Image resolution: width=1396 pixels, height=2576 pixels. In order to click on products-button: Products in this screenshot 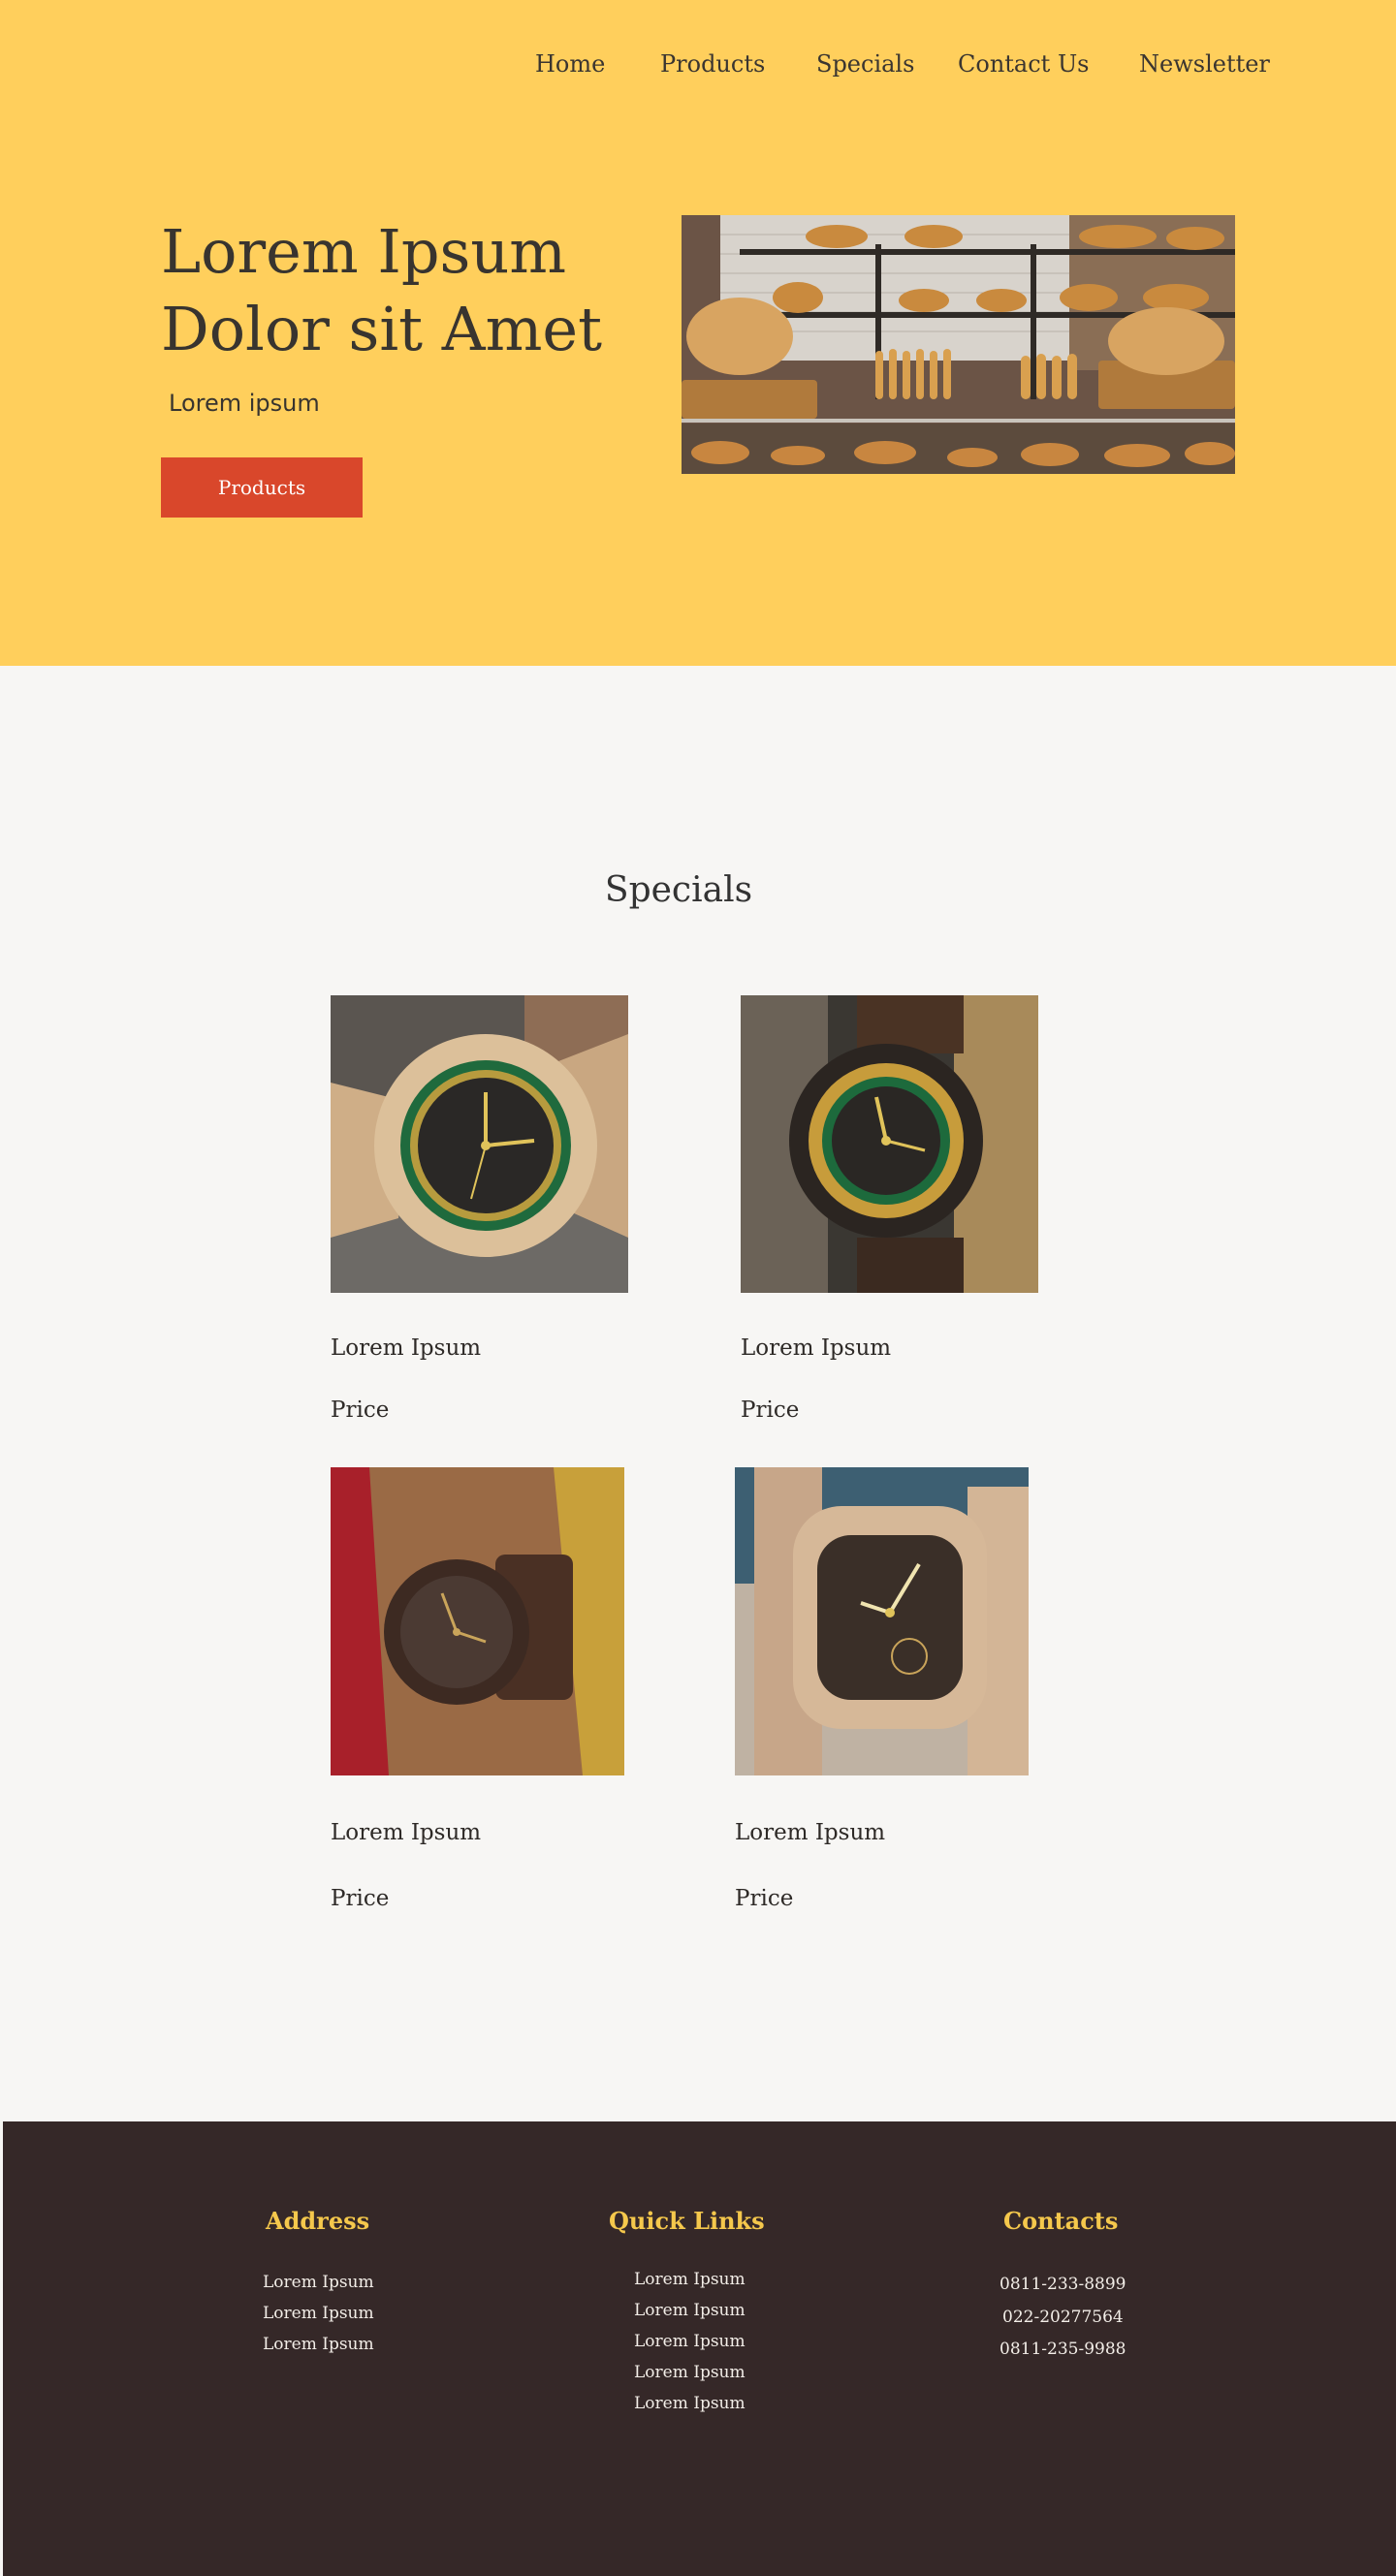, I will do `click(262, 487)`.